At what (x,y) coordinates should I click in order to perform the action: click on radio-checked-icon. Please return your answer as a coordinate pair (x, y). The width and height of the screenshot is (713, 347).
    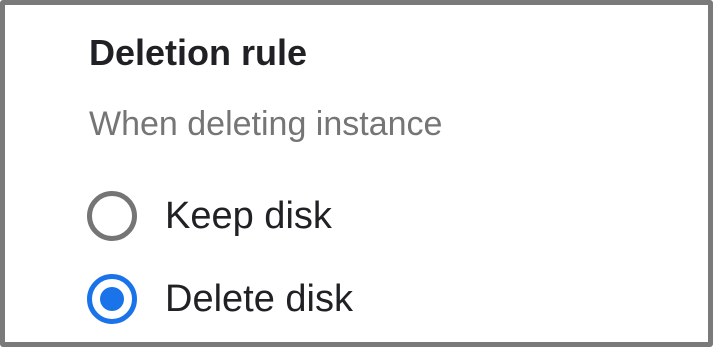
    Looking at the image, I should click on (112, 299).